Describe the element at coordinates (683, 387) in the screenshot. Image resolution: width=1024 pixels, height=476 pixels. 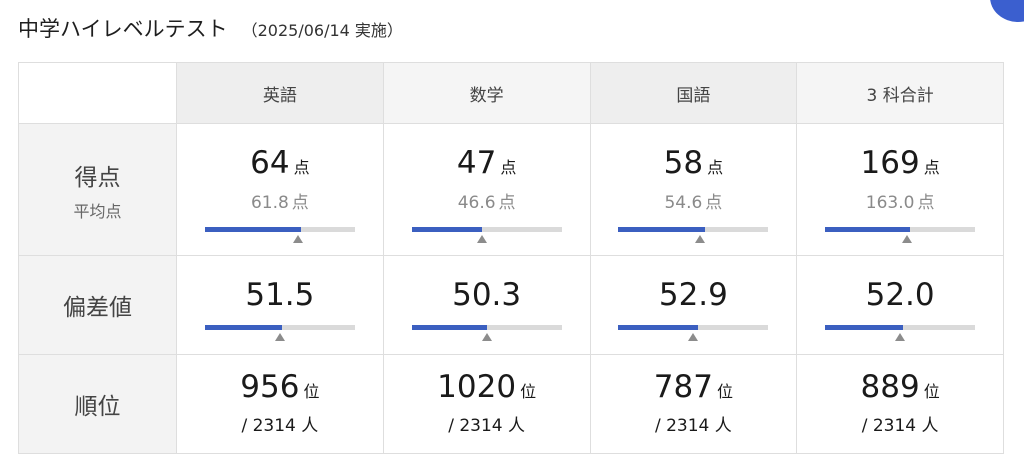
I see `rank-value: 787` at that location.